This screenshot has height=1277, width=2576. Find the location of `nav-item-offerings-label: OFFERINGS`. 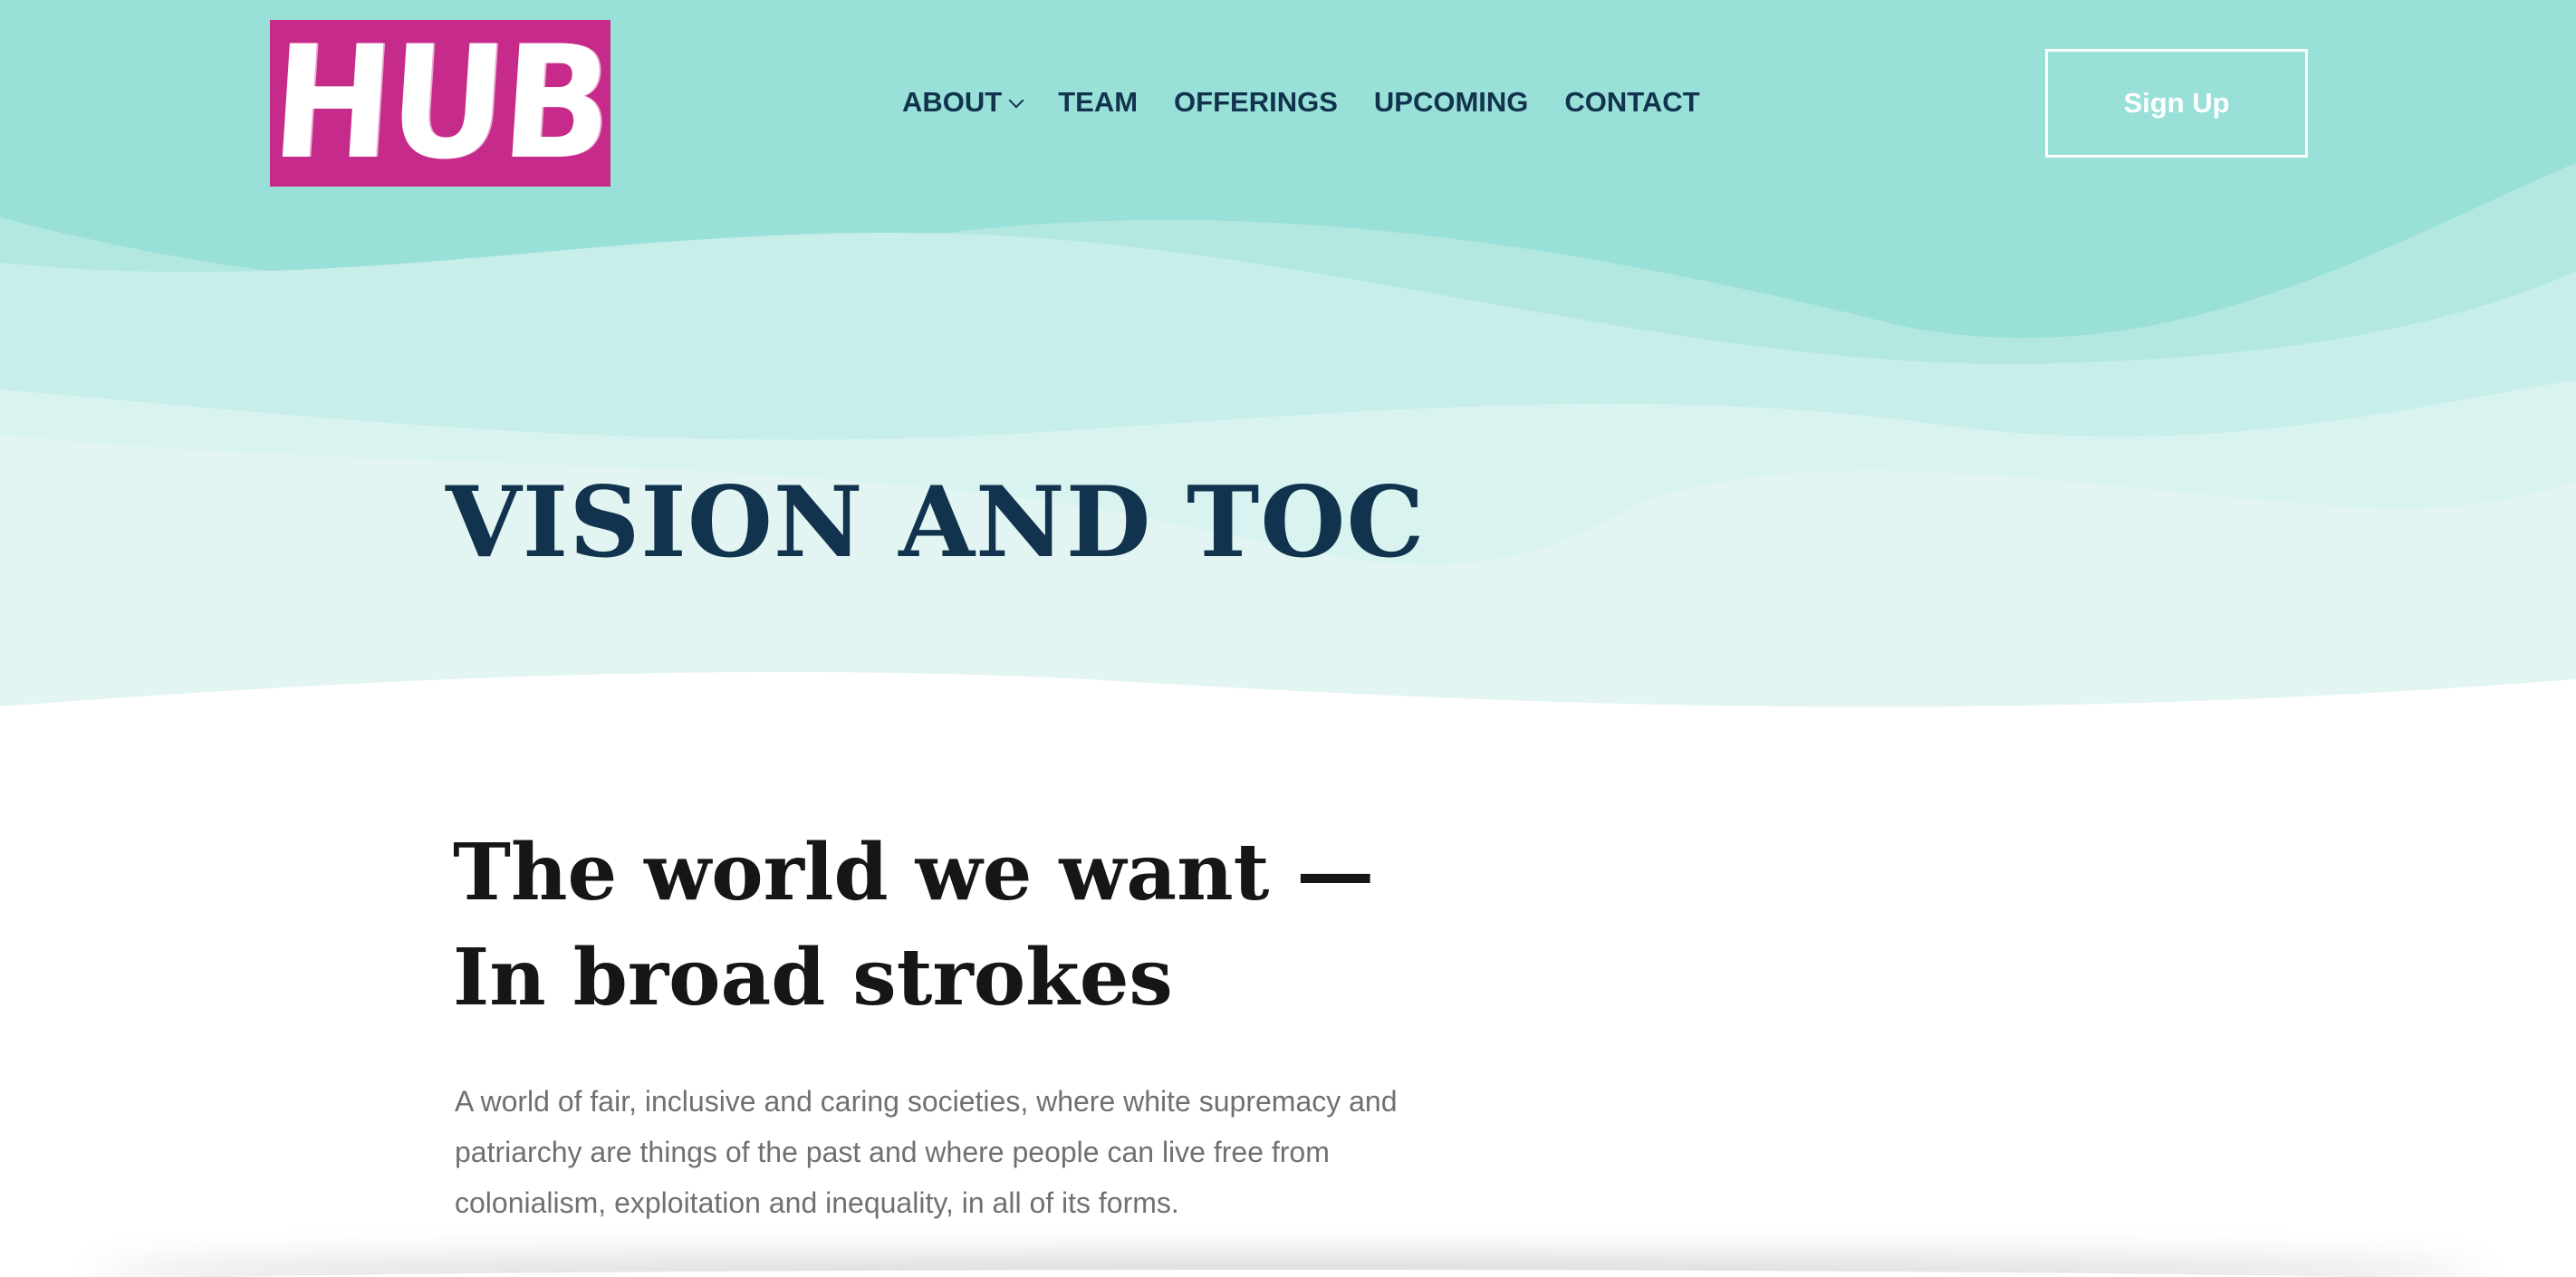

nav-item-offerings-label: OFFERINGS is located at coordinates (1256, 102).